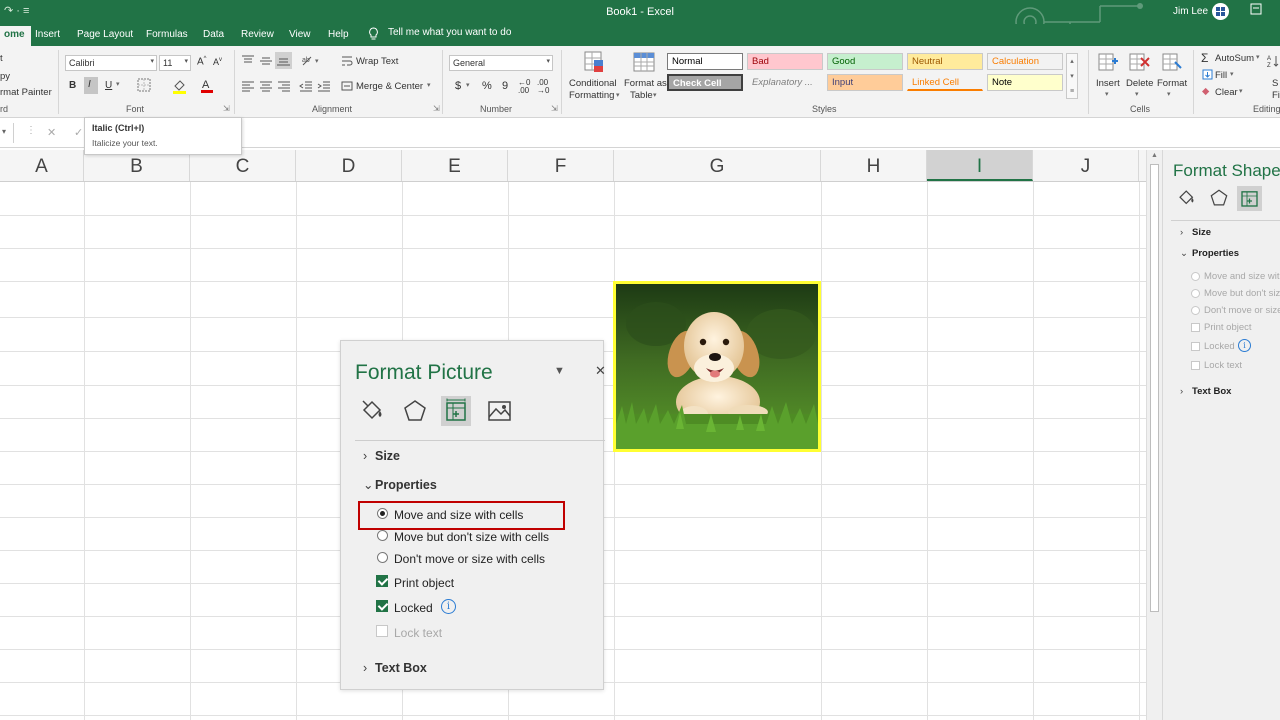 This screenshot has height=720, width=1280. What do you see at coordinates (105, 34) in the screenshot?
I see `tab-page-layout: Page Layout` at bounding box center [105, 34].